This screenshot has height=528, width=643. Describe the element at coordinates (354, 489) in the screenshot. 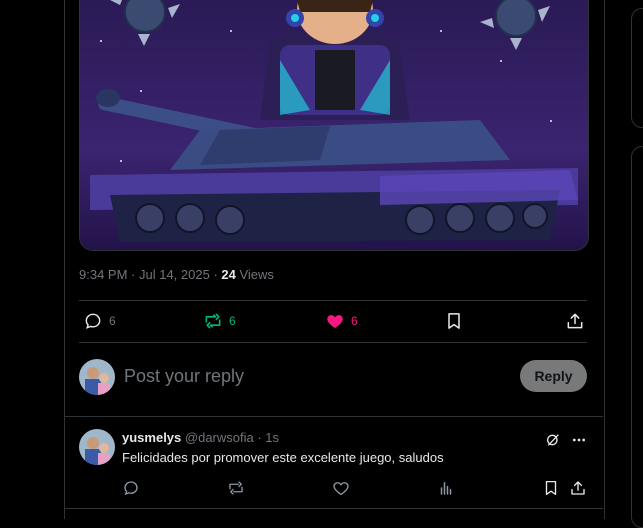

I see `reply-action-bar` at that location.